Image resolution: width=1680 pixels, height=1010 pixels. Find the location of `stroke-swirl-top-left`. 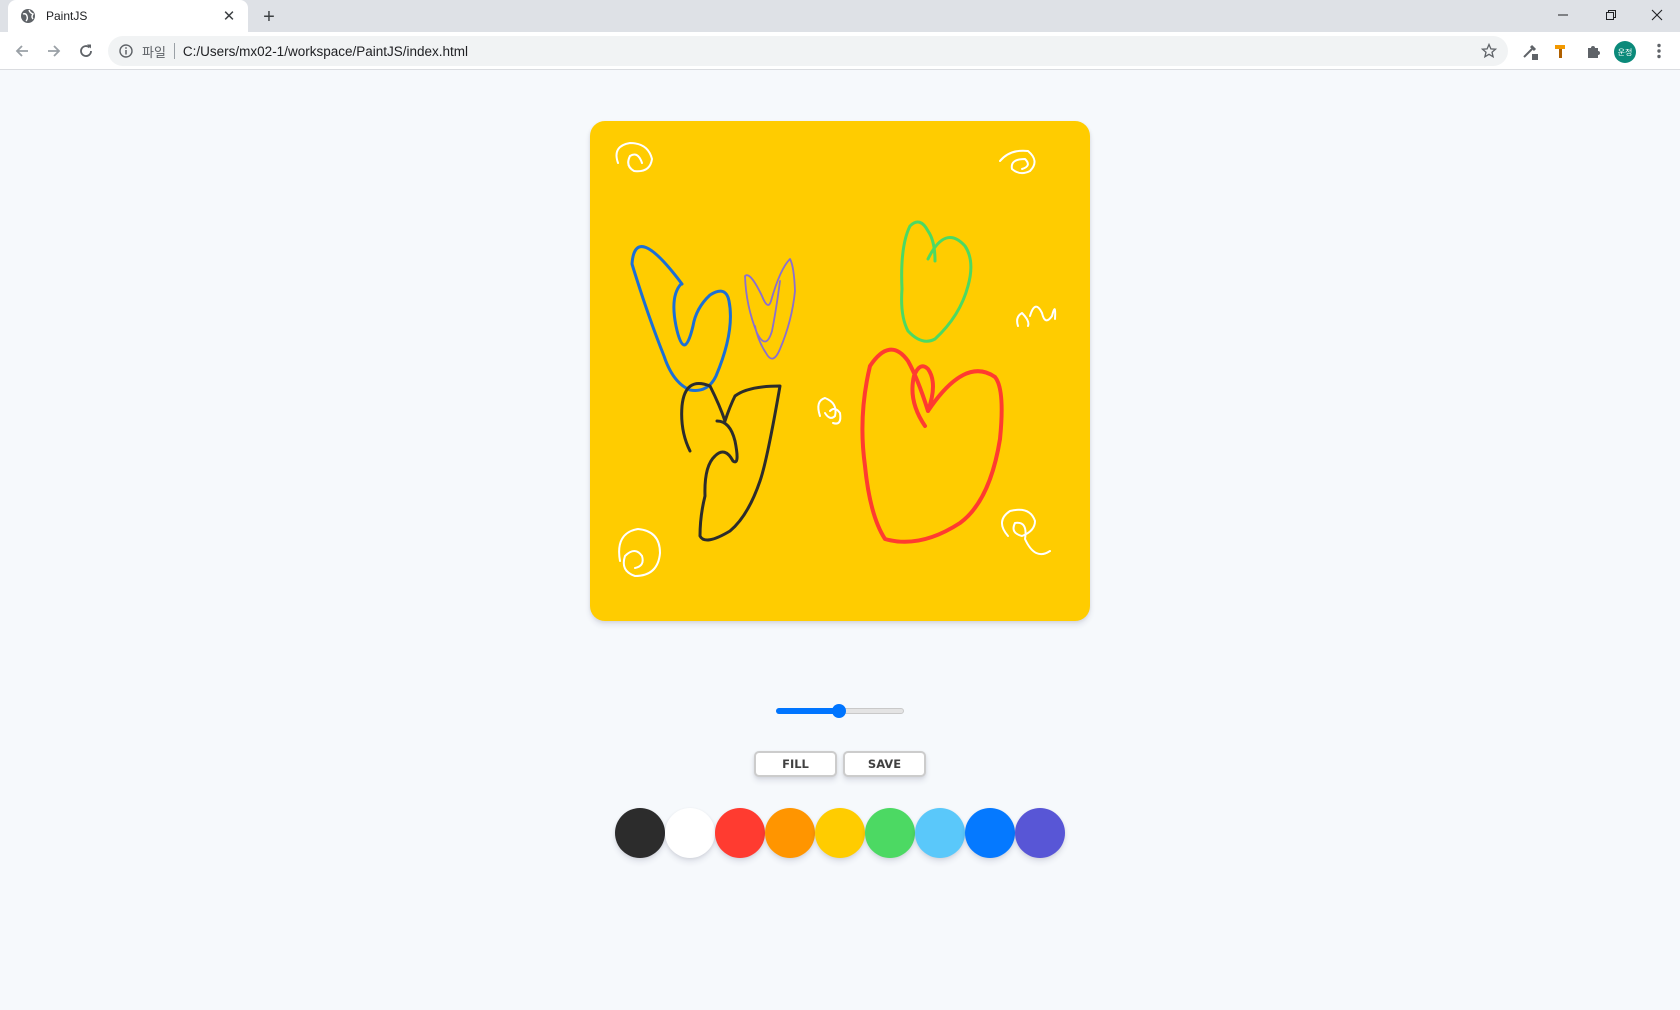

stroke-swirl-top-left is located at coordinates (634, 157).